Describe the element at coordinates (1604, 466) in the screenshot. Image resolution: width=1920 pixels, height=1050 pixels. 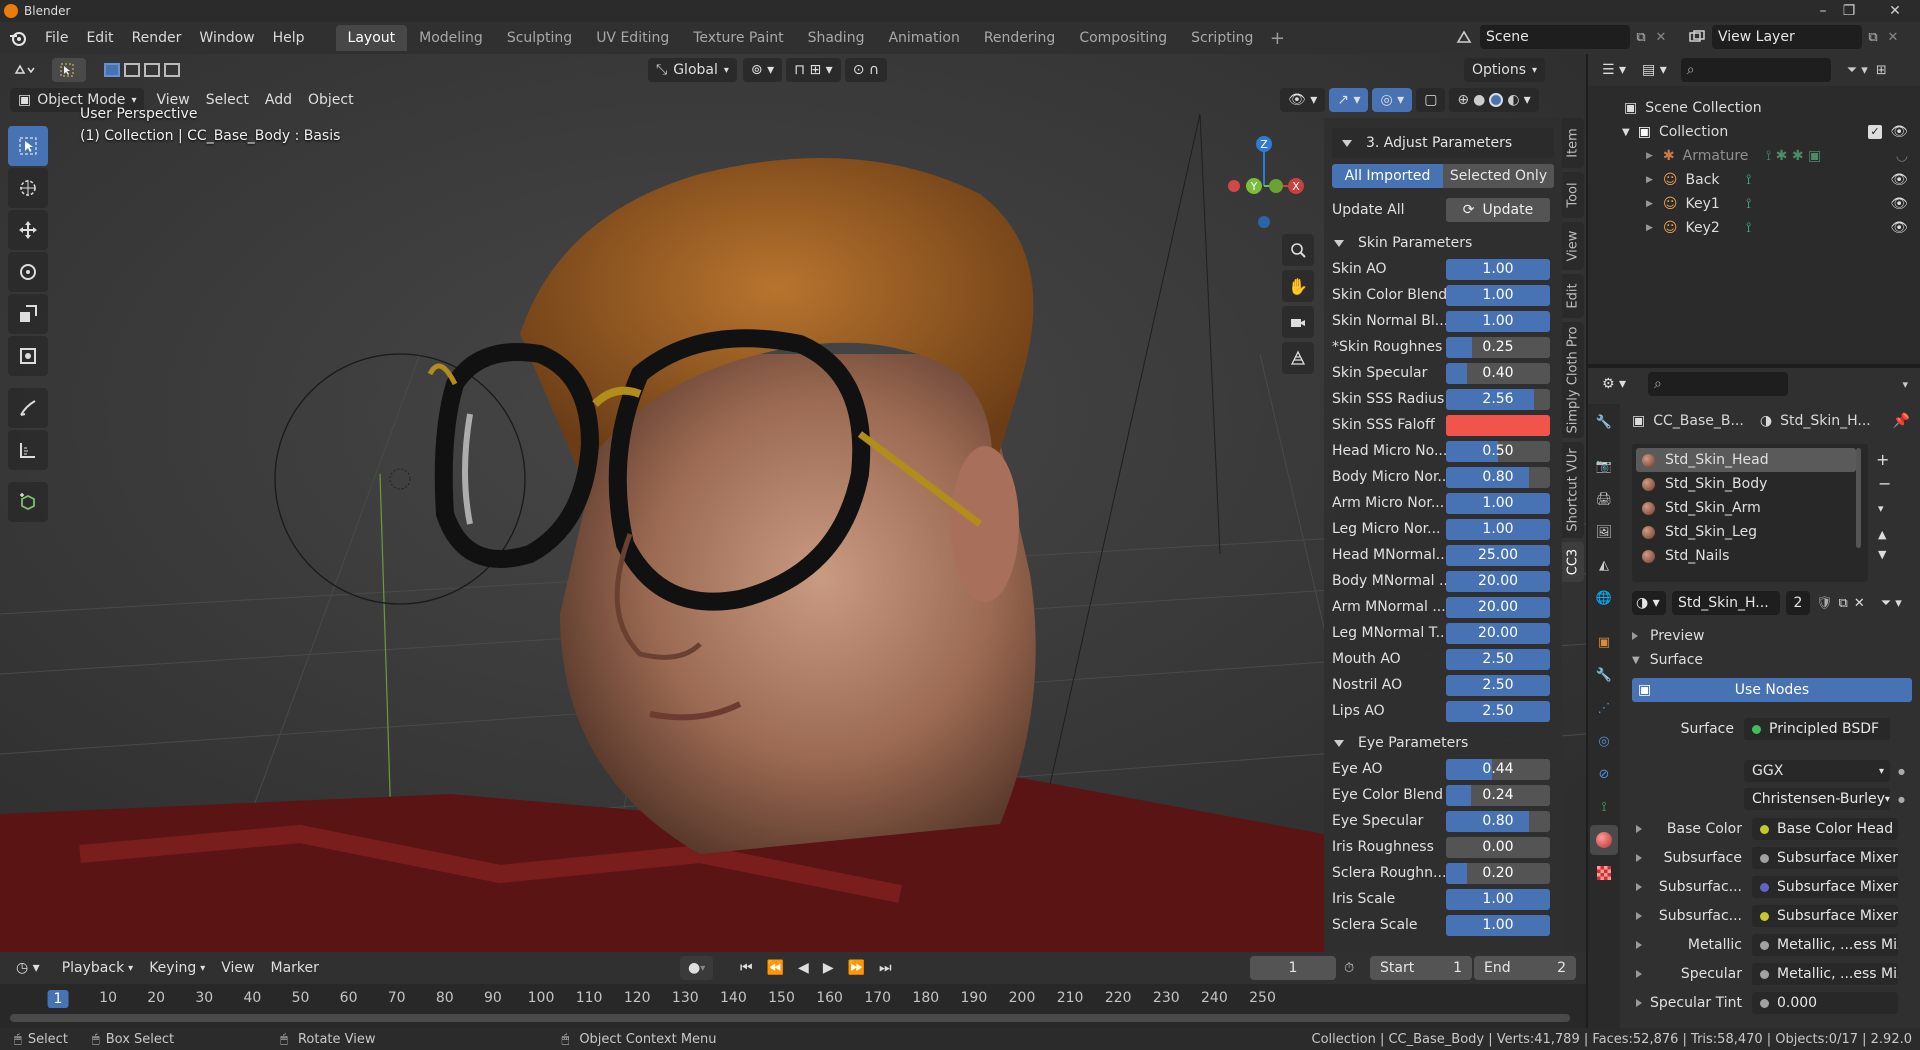
I see `render-tab-icon: 📷` at that location.